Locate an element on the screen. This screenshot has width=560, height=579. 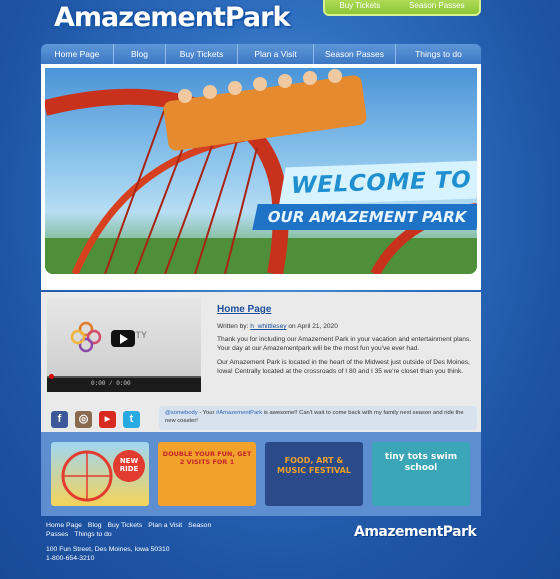
promo-label: NEW RIDE is located at coordinates (129, 465).